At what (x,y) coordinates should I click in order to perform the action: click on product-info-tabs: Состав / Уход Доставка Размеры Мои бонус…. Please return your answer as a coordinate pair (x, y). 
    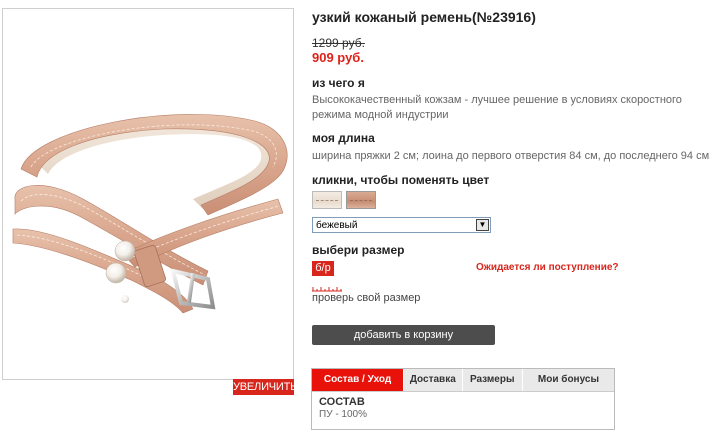
    Looking at the image, I should click on (463, 399).